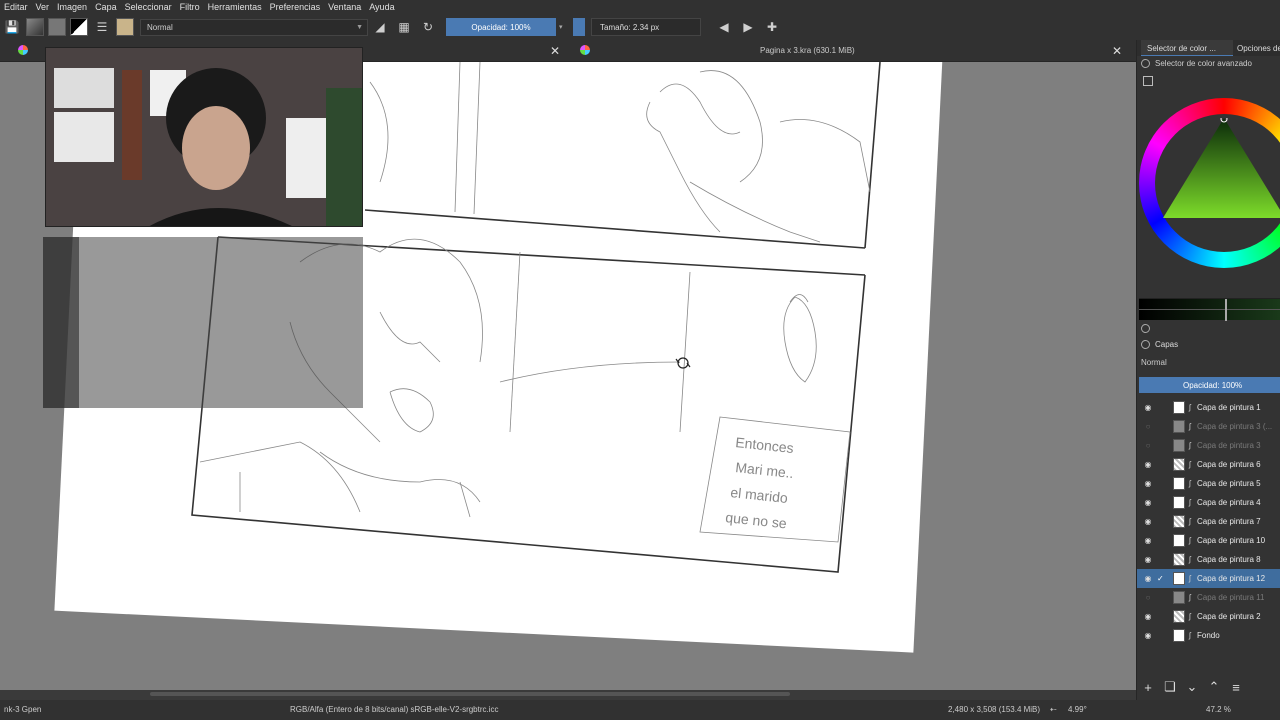  What do you see at coordinates (1208, 502) in the screenshot?
I see `layer-row: ◉ ʃ Capa de pintura 4` at bounding box center [1208, 502].